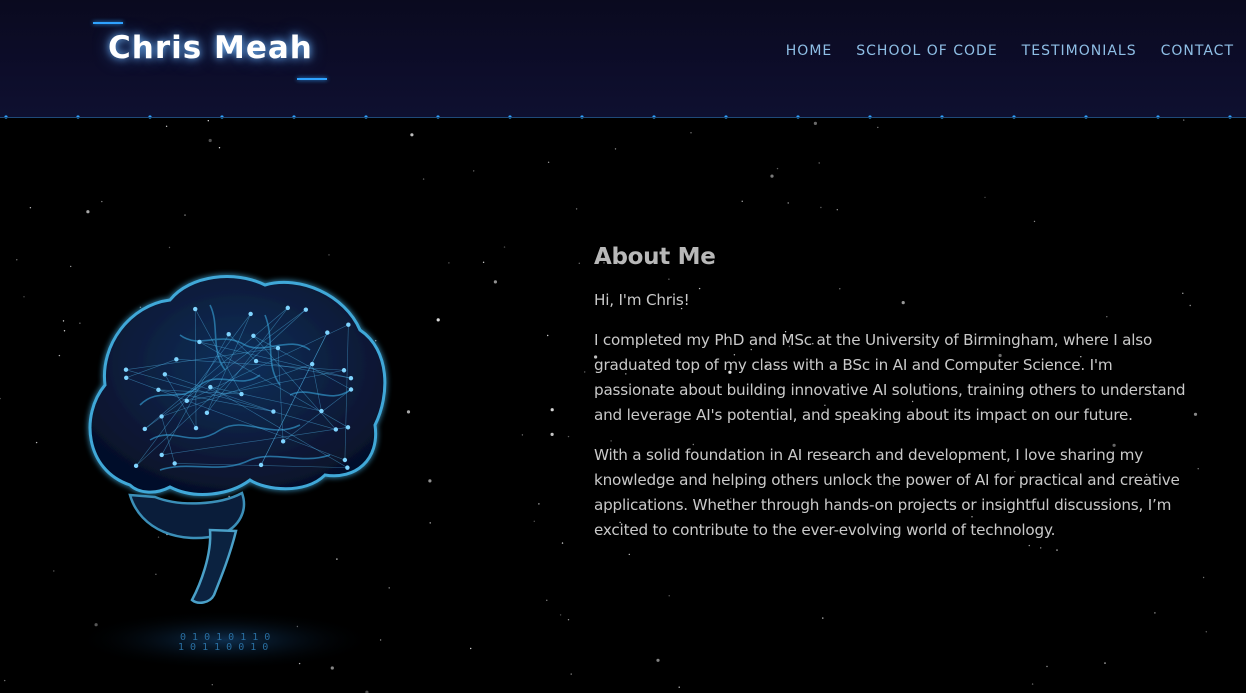 This screenshot has width=1246, height=693. I want to click on main-nav: HOME SCHOOL OF CODE TESTIMONIALS CONTACT, so click(1010, 51).